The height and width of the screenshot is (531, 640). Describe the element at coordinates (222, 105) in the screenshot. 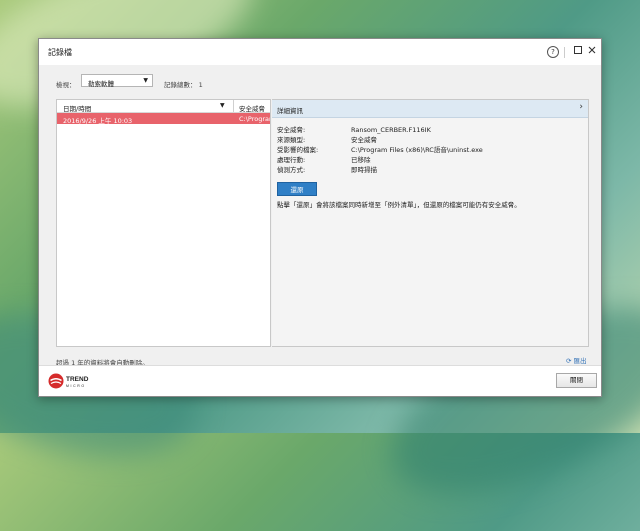

I see `sort-down-icon: ▼` at that location.